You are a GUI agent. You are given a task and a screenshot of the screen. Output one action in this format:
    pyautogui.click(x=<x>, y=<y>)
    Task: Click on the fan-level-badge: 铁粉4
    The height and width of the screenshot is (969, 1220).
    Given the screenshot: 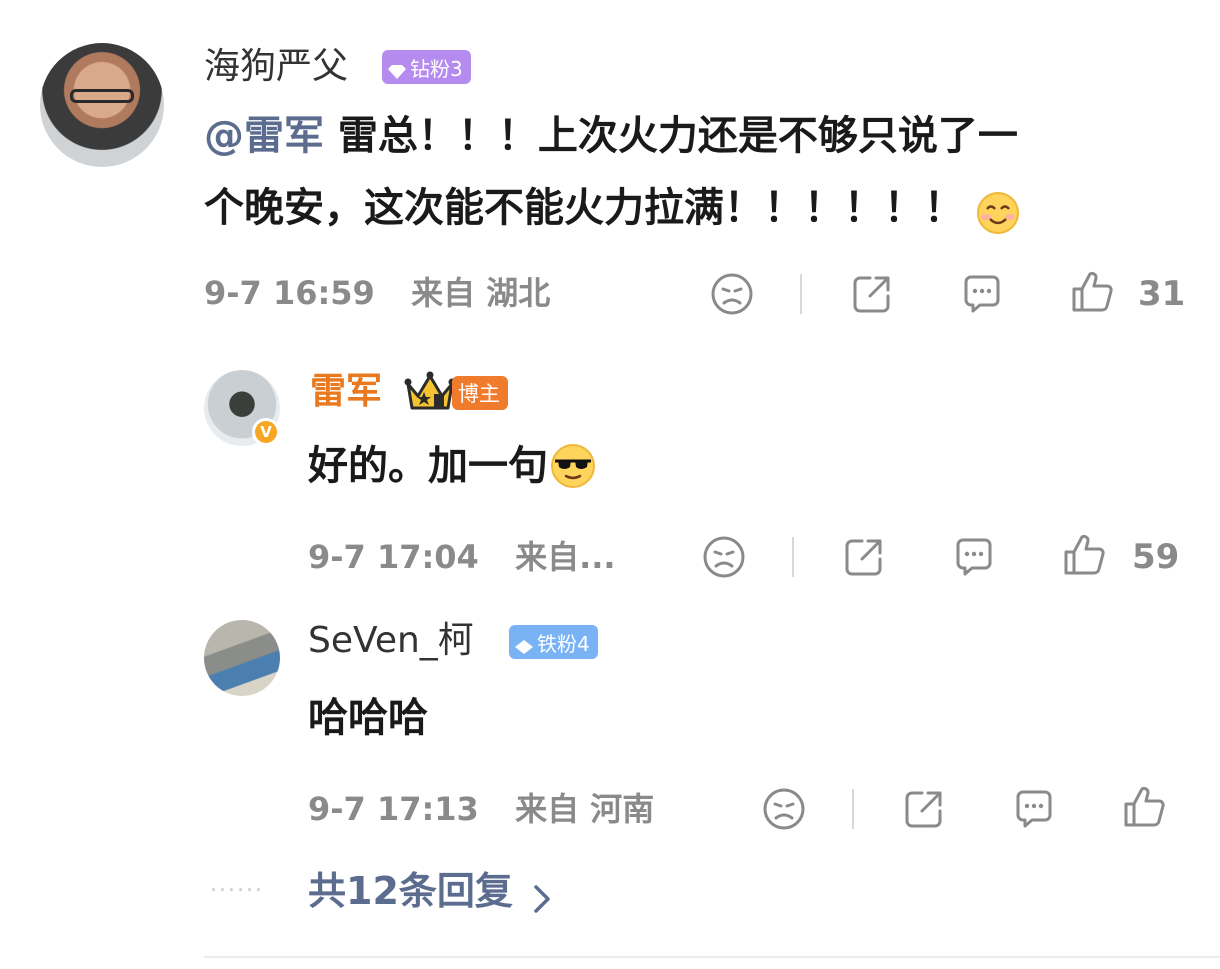 What is the action you would take?
    pyautogui.click(x=553, y=642)
    